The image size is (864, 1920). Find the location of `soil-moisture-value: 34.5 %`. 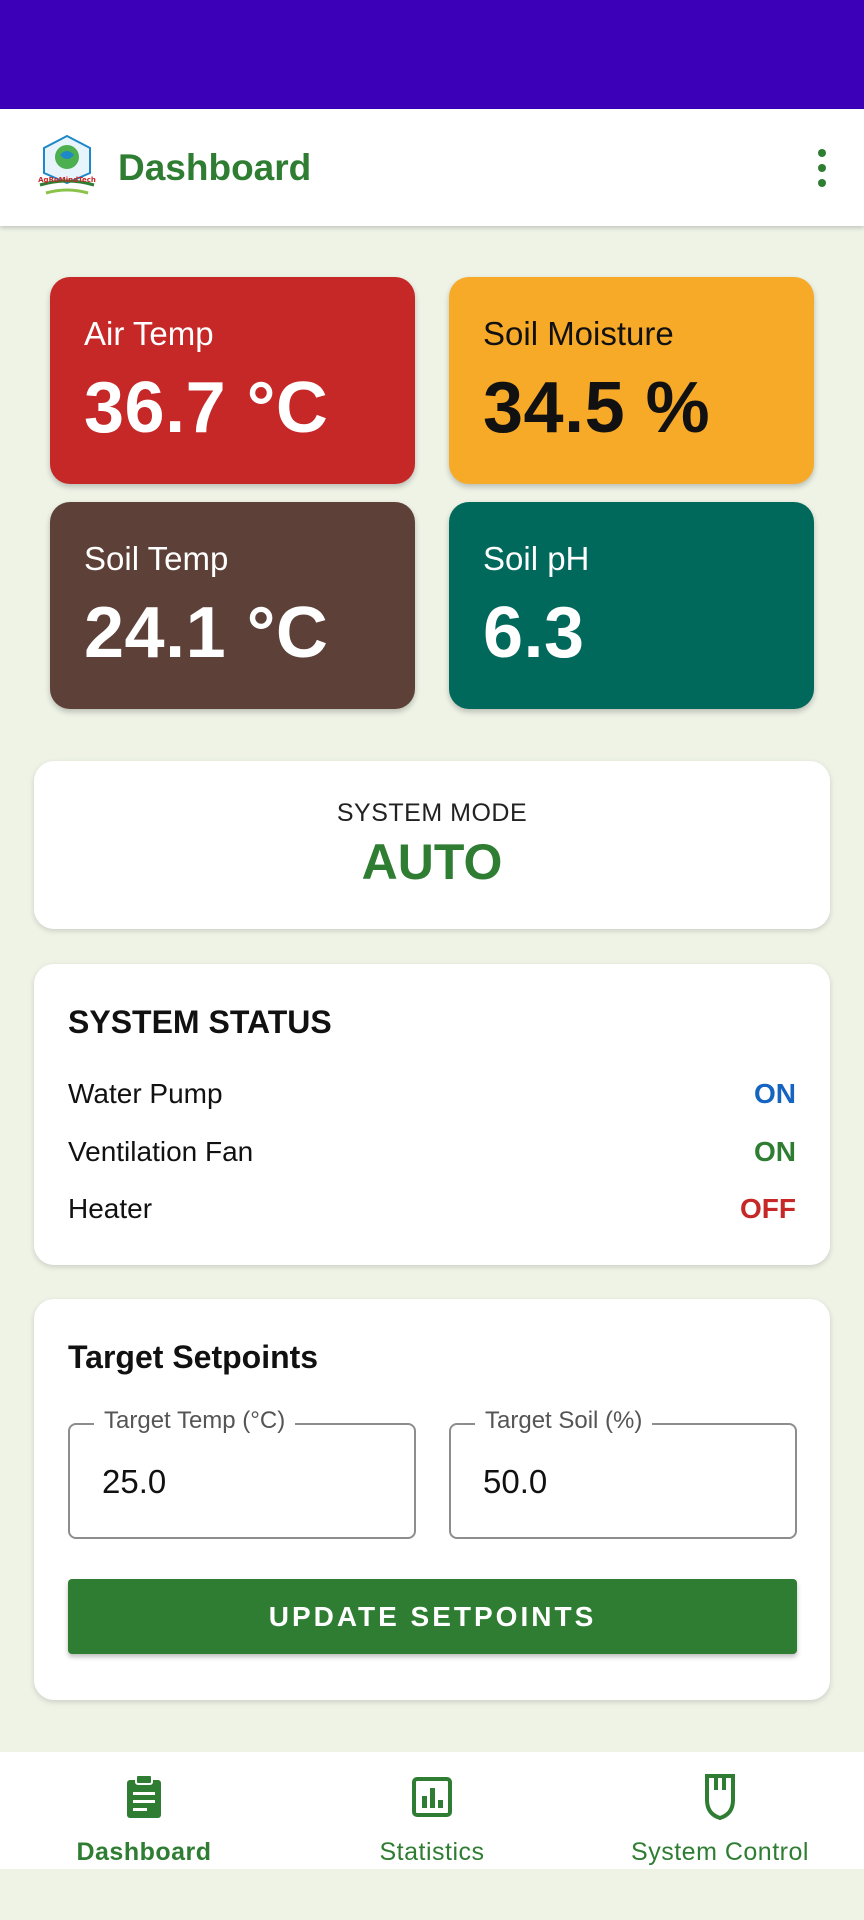

soil-moisture-value: 34.5 % is located at coordinates (597, 408).